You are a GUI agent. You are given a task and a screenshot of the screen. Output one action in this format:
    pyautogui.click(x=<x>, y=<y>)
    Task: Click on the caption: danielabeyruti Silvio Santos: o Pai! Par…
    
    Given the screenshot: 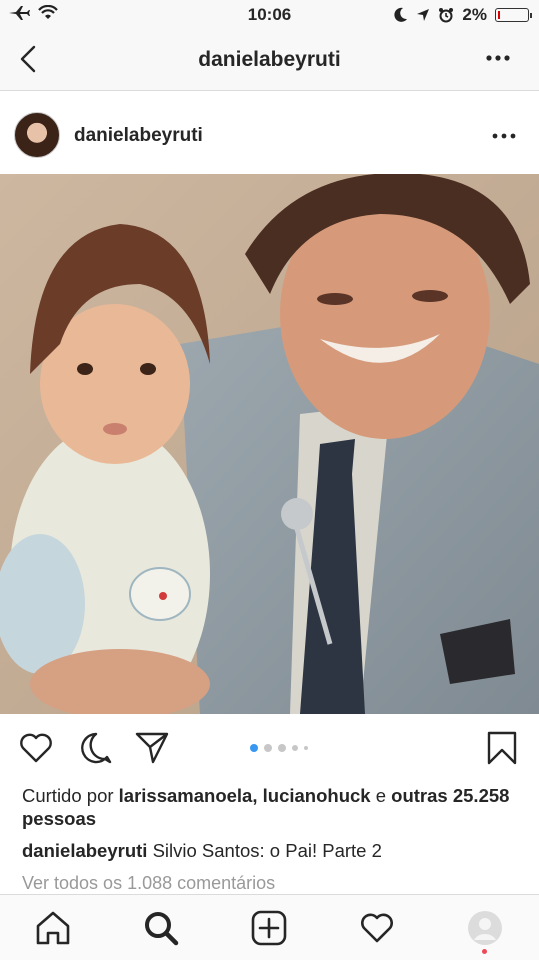 What is the action you would take?
    pyautogui.click(x=272, y=851)
    